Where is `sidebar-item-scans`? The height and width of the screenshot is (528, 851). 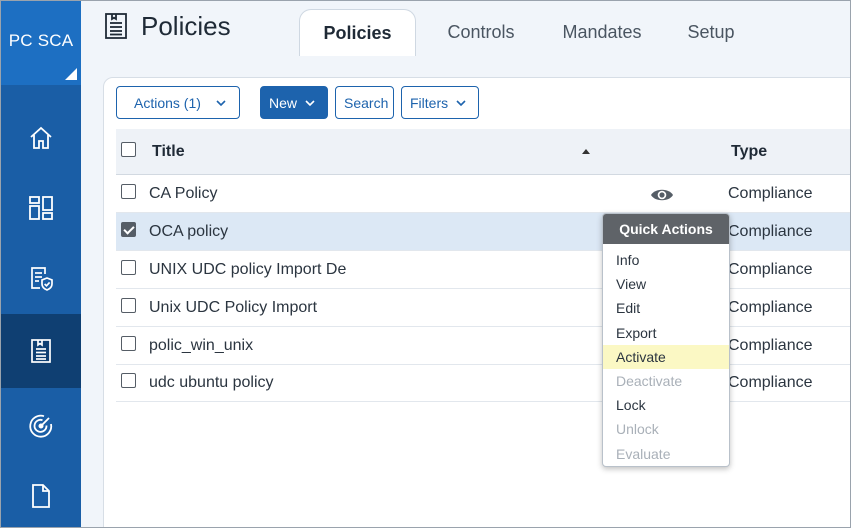 sidebar-item-scans is located at coordinates (41, 426).